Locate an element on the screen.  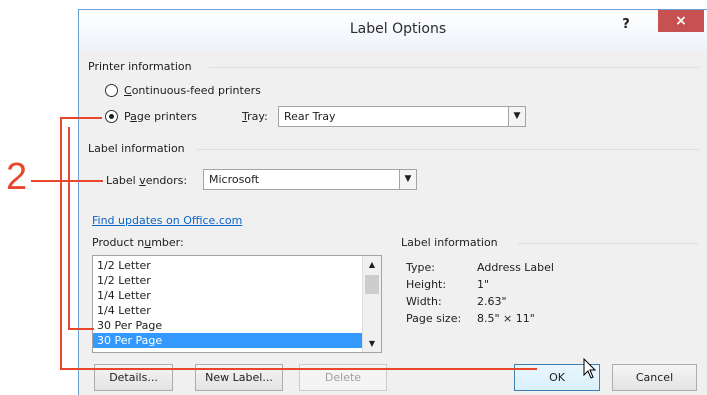
product-number-label: Product number: is located at coordinates (138, 242).